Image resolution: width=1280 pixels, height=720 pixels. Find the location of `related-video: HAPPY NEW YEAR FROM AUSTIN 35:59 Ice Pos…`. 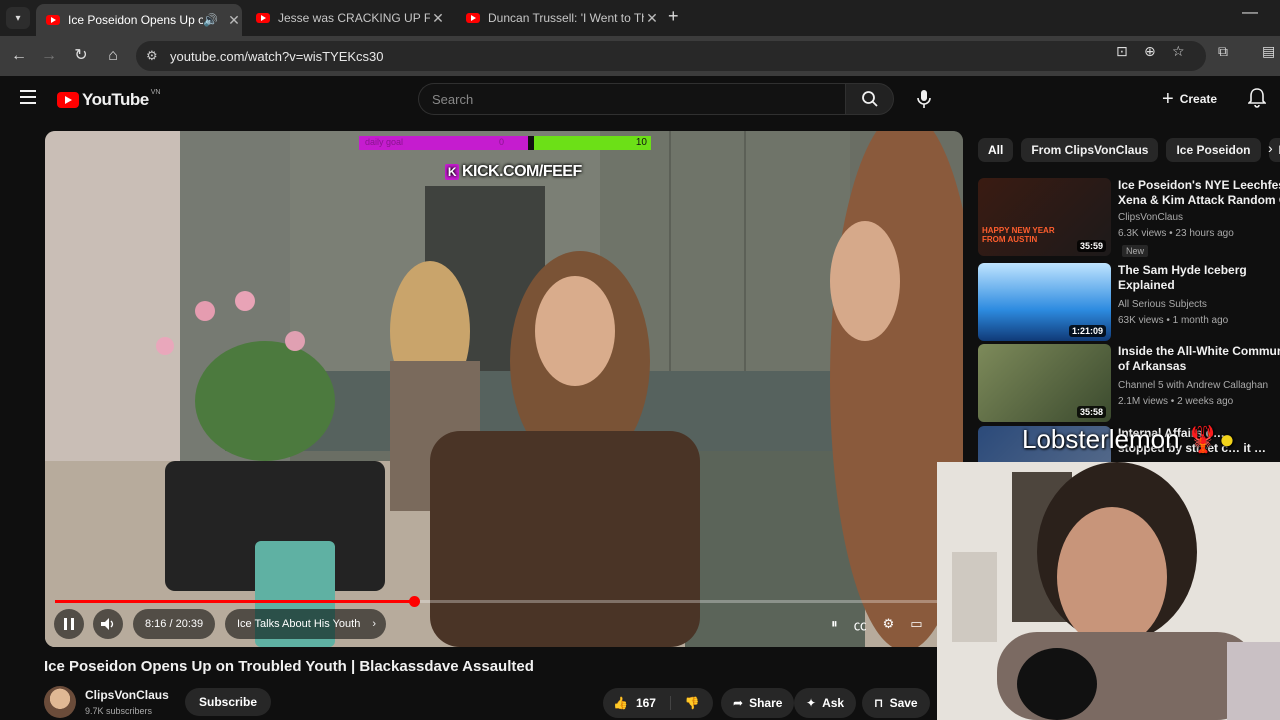

related-video: HAPPY NEW YEAR FROM AUSTIN 35:59 Ice Pos… is located at coordinates (1129, 217).